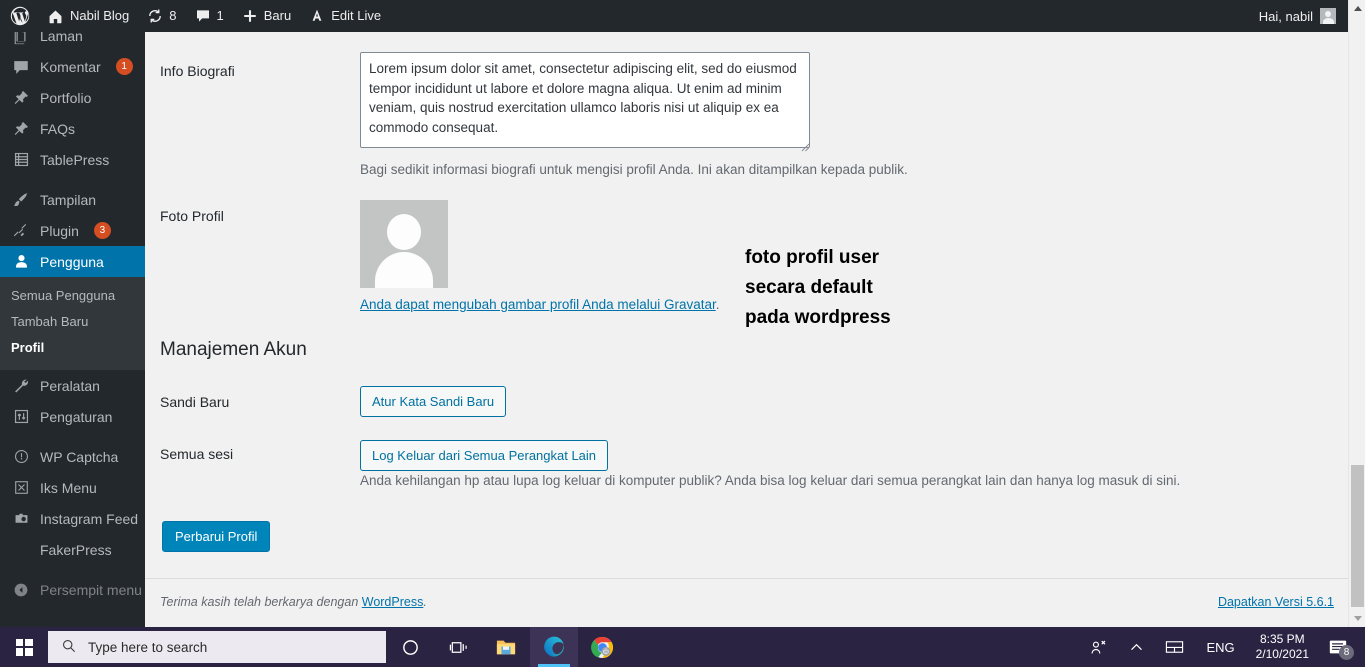 The width and height of the screenshot is (1365, 667). I want to click on new-content-menu: Baru, so click(266, 16).